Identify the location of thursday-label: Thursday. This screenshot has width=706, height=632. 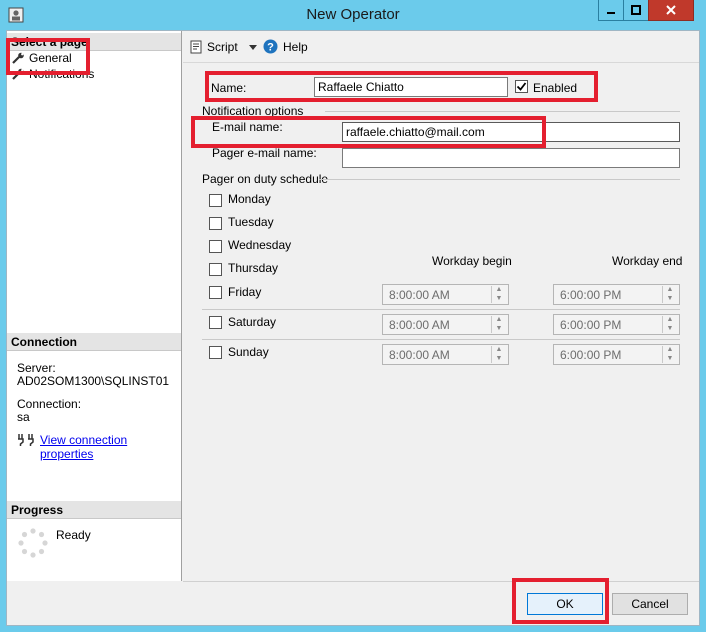
(253, 268).